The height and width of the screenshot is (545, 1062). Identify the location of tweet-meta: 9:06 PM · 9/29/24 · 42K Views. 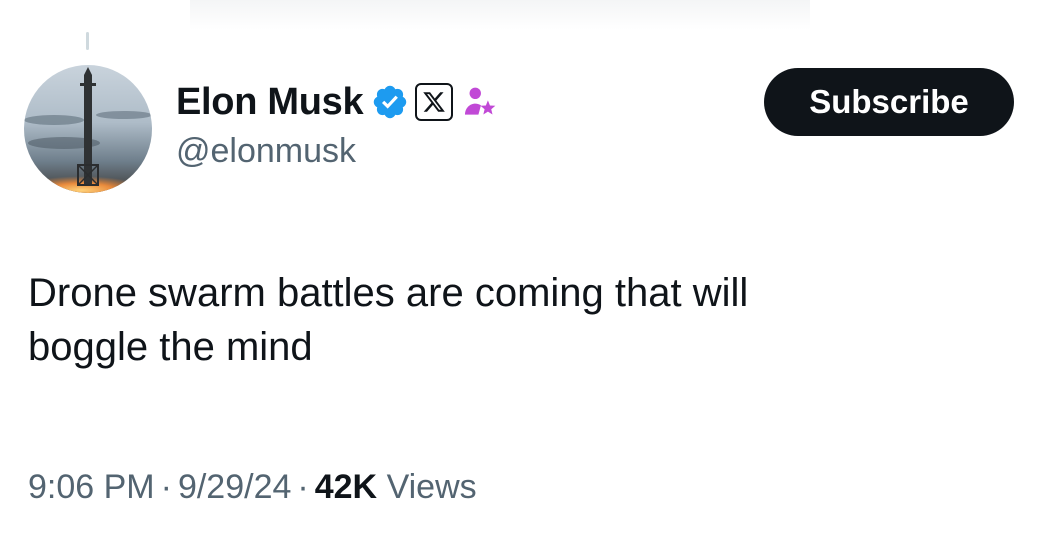
(252, 487).